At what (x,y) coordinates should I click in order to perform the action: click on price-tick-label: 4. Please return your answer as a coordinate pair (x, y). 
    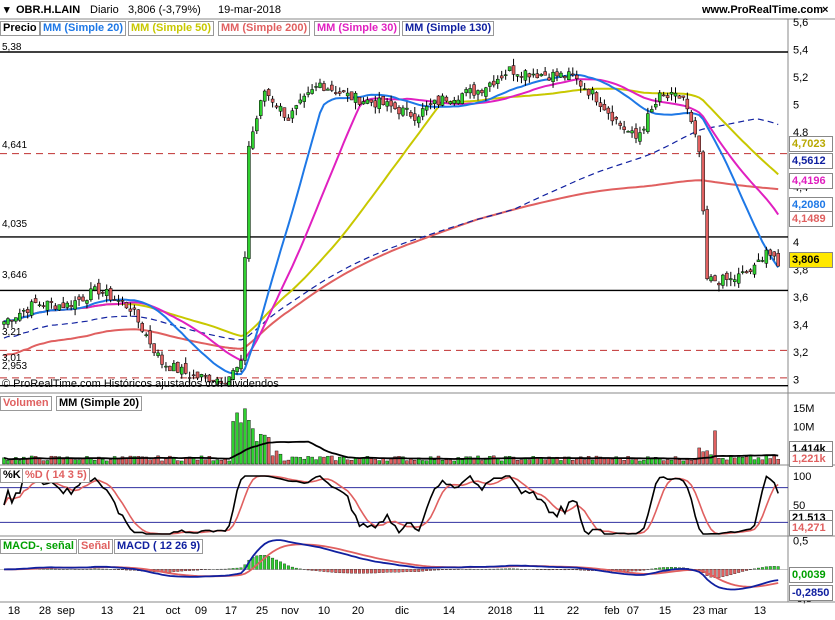
    Looking at the image, I should click on (796, 243).